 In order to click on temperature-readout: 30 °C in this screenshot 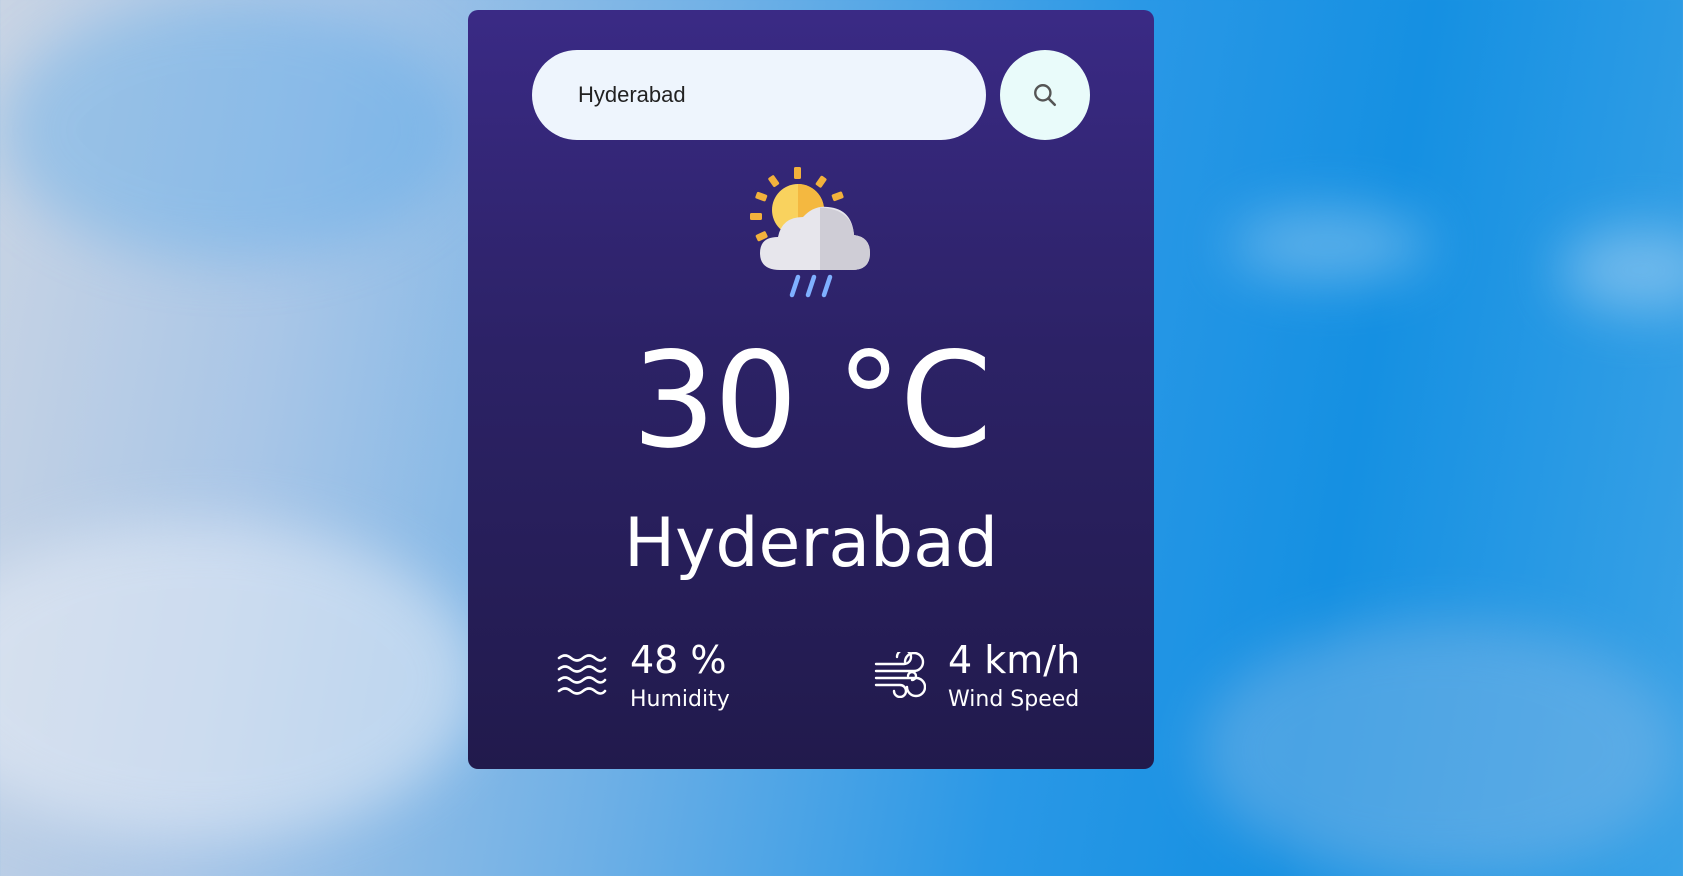, I will do `click(811, 401)`.